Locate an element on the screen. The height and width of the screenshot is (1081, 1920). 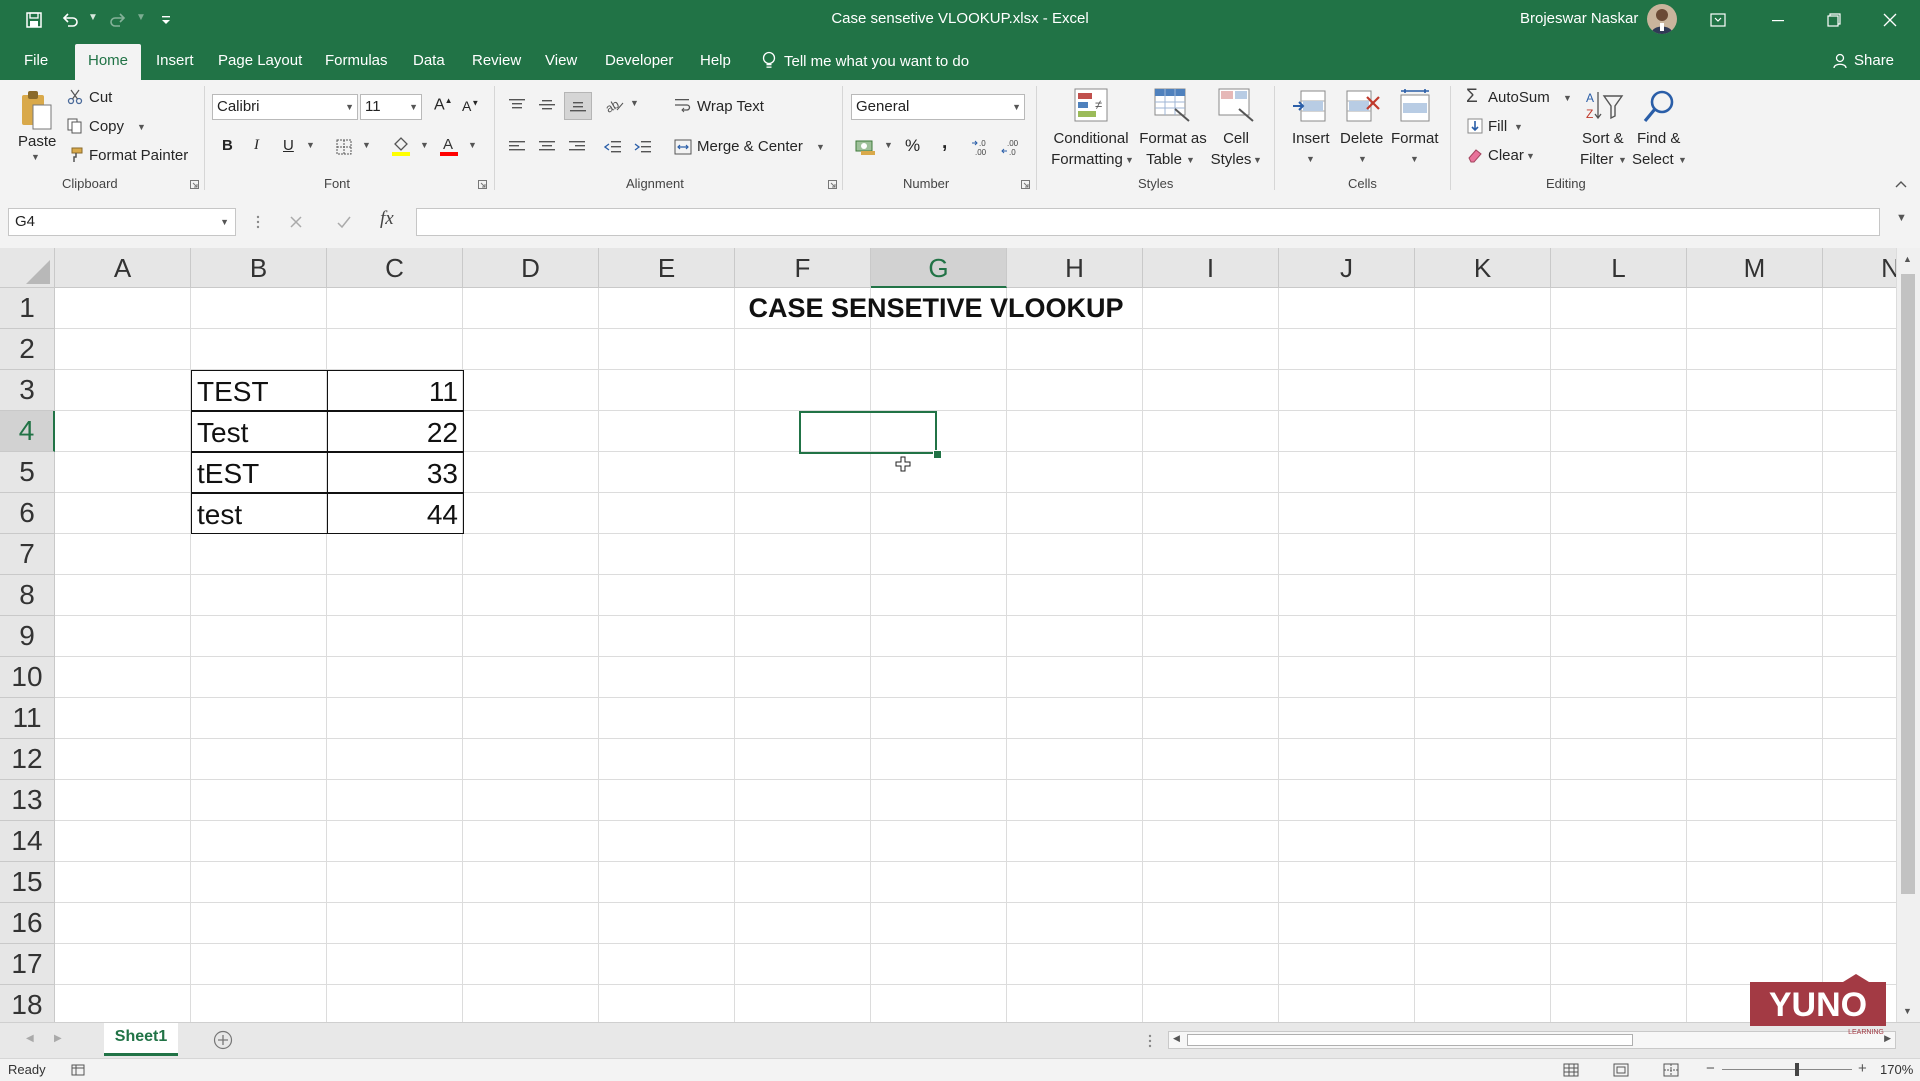
row-header-1: 1 is located at coordinates (27, 308).